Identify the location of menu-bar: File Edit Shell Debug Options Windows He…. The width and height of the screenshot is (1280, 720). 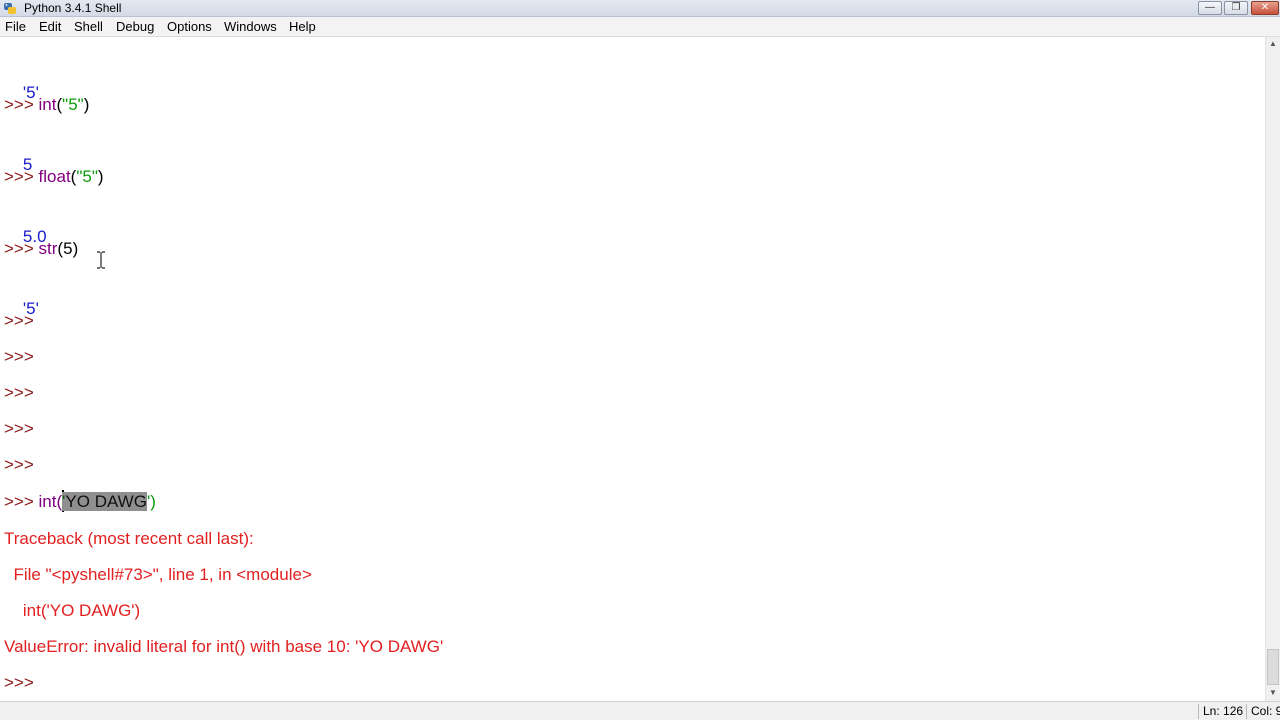
(640, 27).